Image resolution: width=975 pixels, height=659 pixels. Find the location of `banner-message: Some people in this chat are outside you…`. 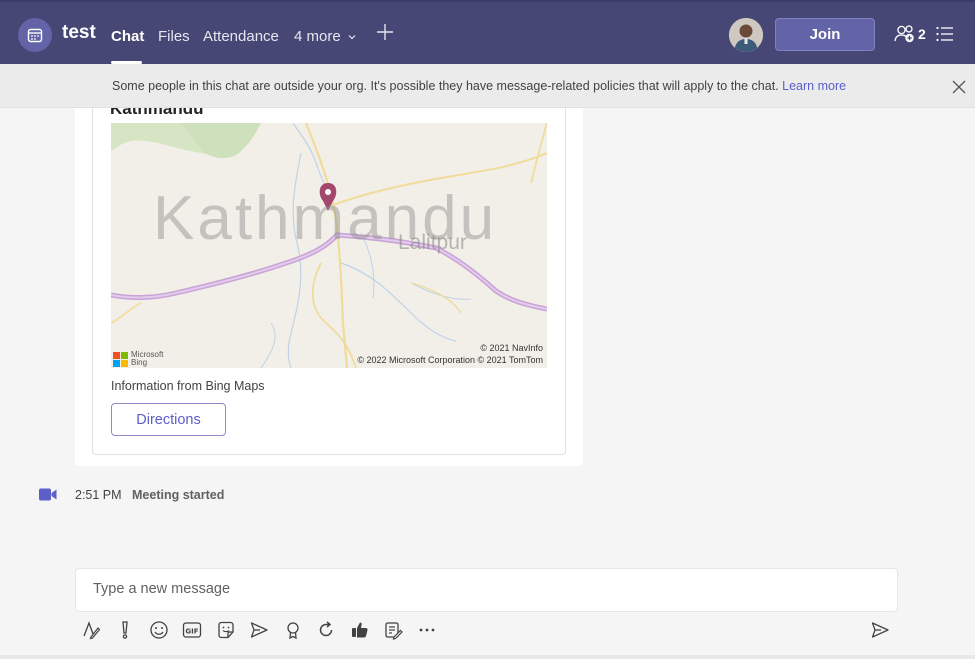

banner-message: Some people in this chat are outside you… is located at coordinates (445, 86).